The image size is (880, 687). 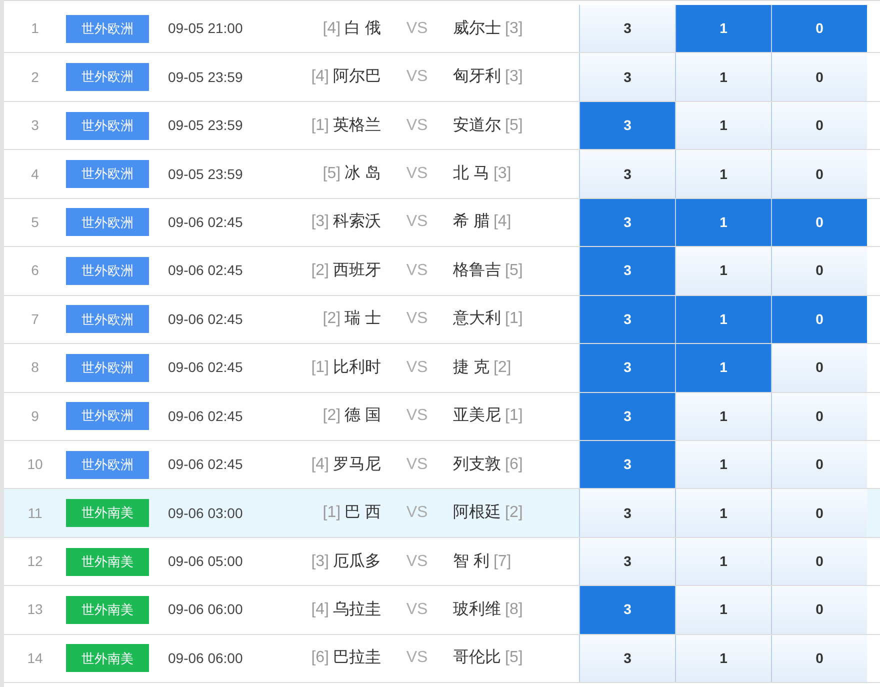 What do you see at coordinates (357, 658) in the screenshot?
I see `home-team: 巴拉圭` at bounding box center [357, 658].